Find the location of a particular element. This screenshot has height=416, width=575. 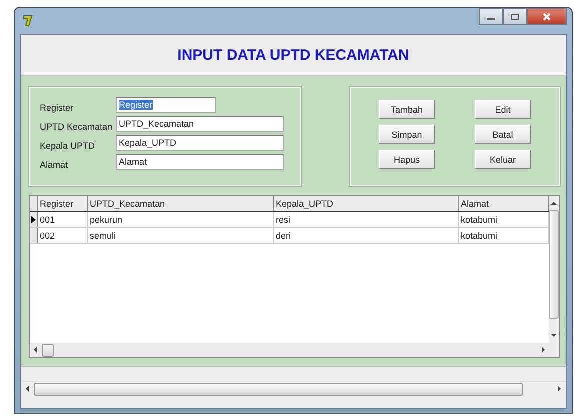

current-row-icon is located at coordinates (33, 220).